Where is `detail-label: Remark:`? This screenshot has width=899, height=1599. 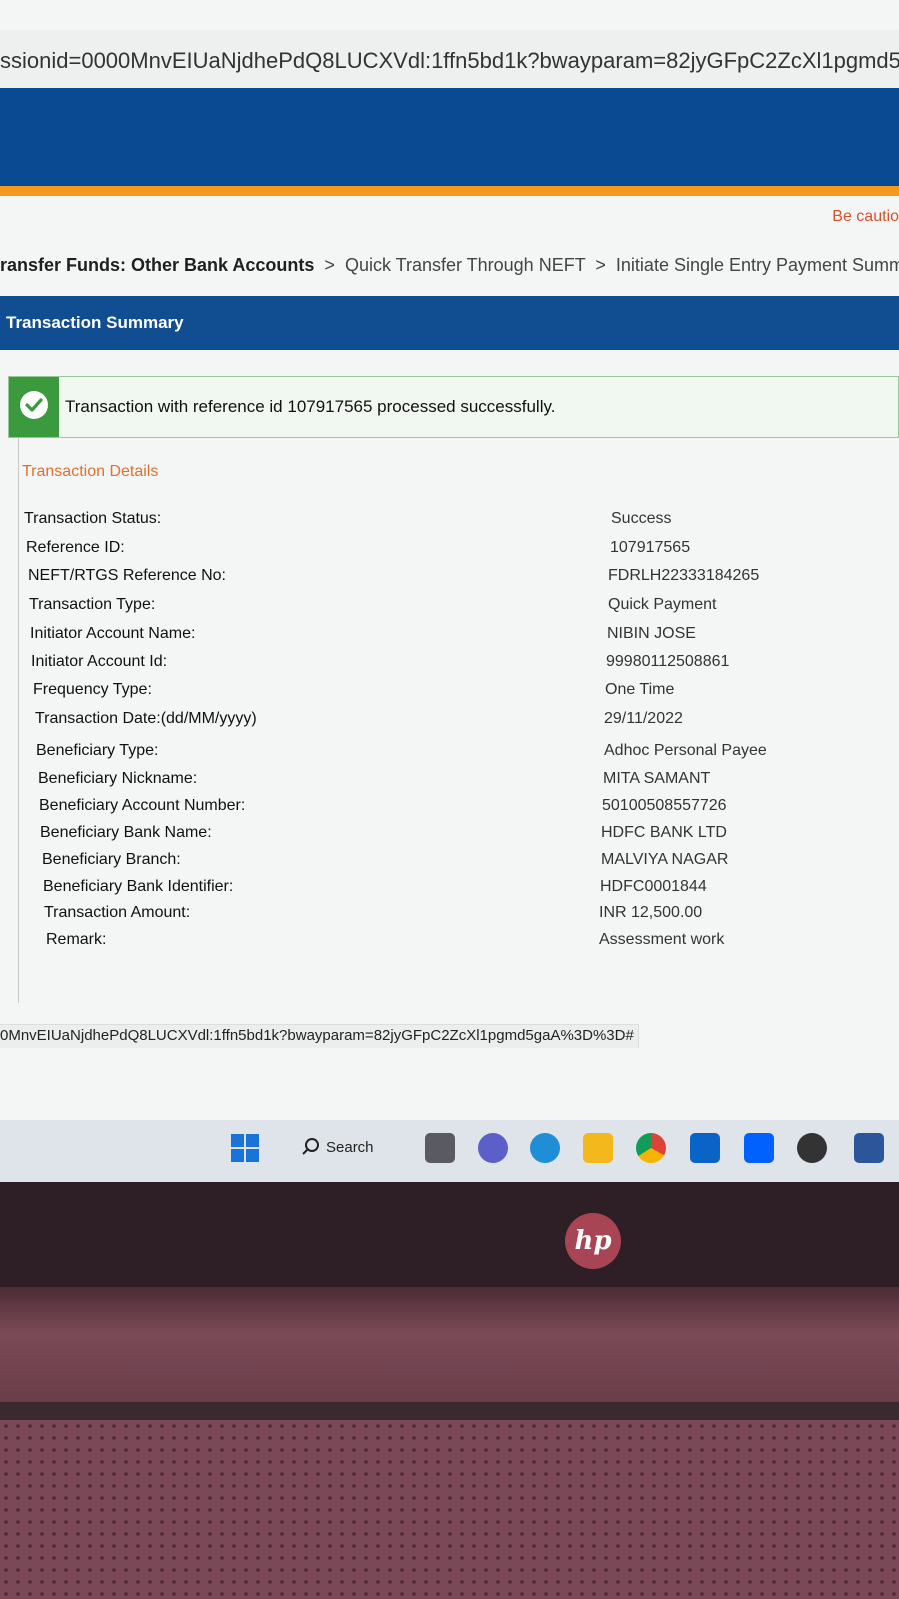 detail-label: Remark: is located at coordinates (76, 939).